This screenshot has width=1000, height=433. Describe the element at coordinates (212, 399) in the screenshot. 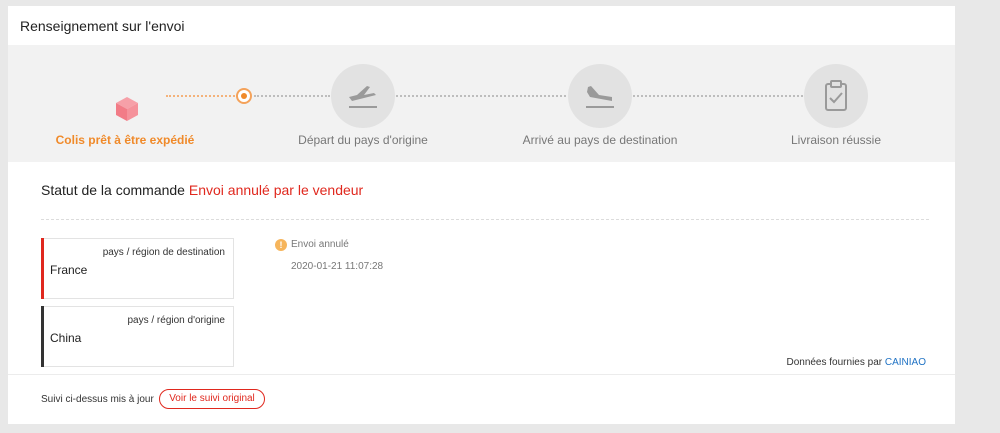

I see `view-original-tracking-button: Voir le suivi original` at that location.